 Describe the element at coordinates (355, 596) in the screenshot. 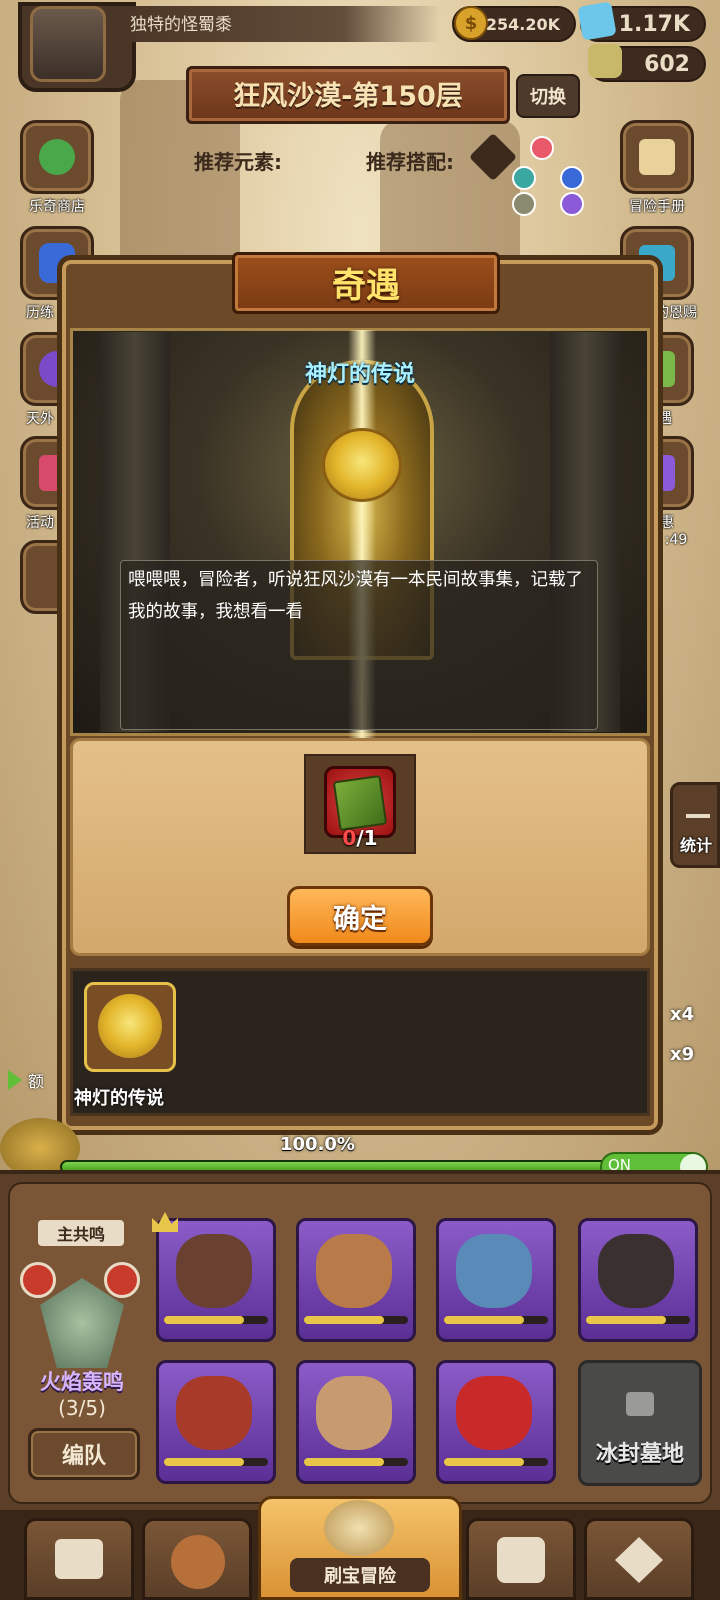

I see `dialog-text: 喂喂喂，冒险者，听说狂风沙漠有一本民间故事集，记载了我的故事，我想看一看` at that location.